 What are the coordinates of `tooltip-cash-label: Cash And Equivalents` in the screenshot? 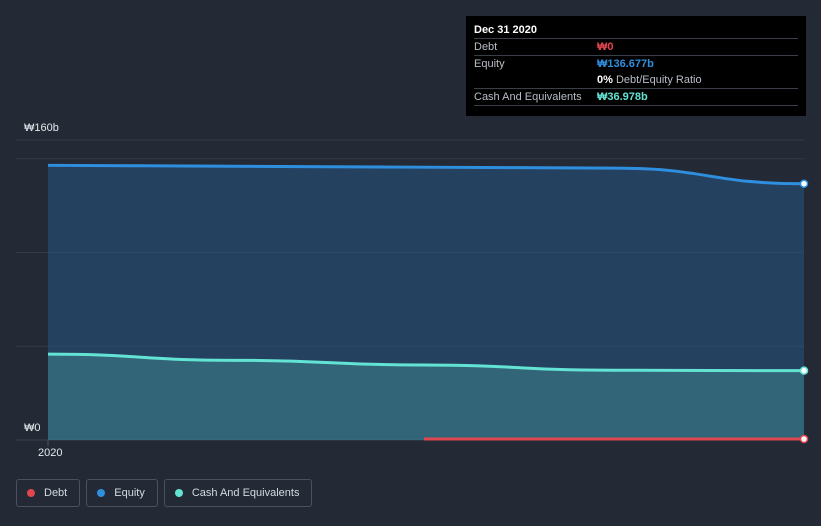 It's located at (528, 97).